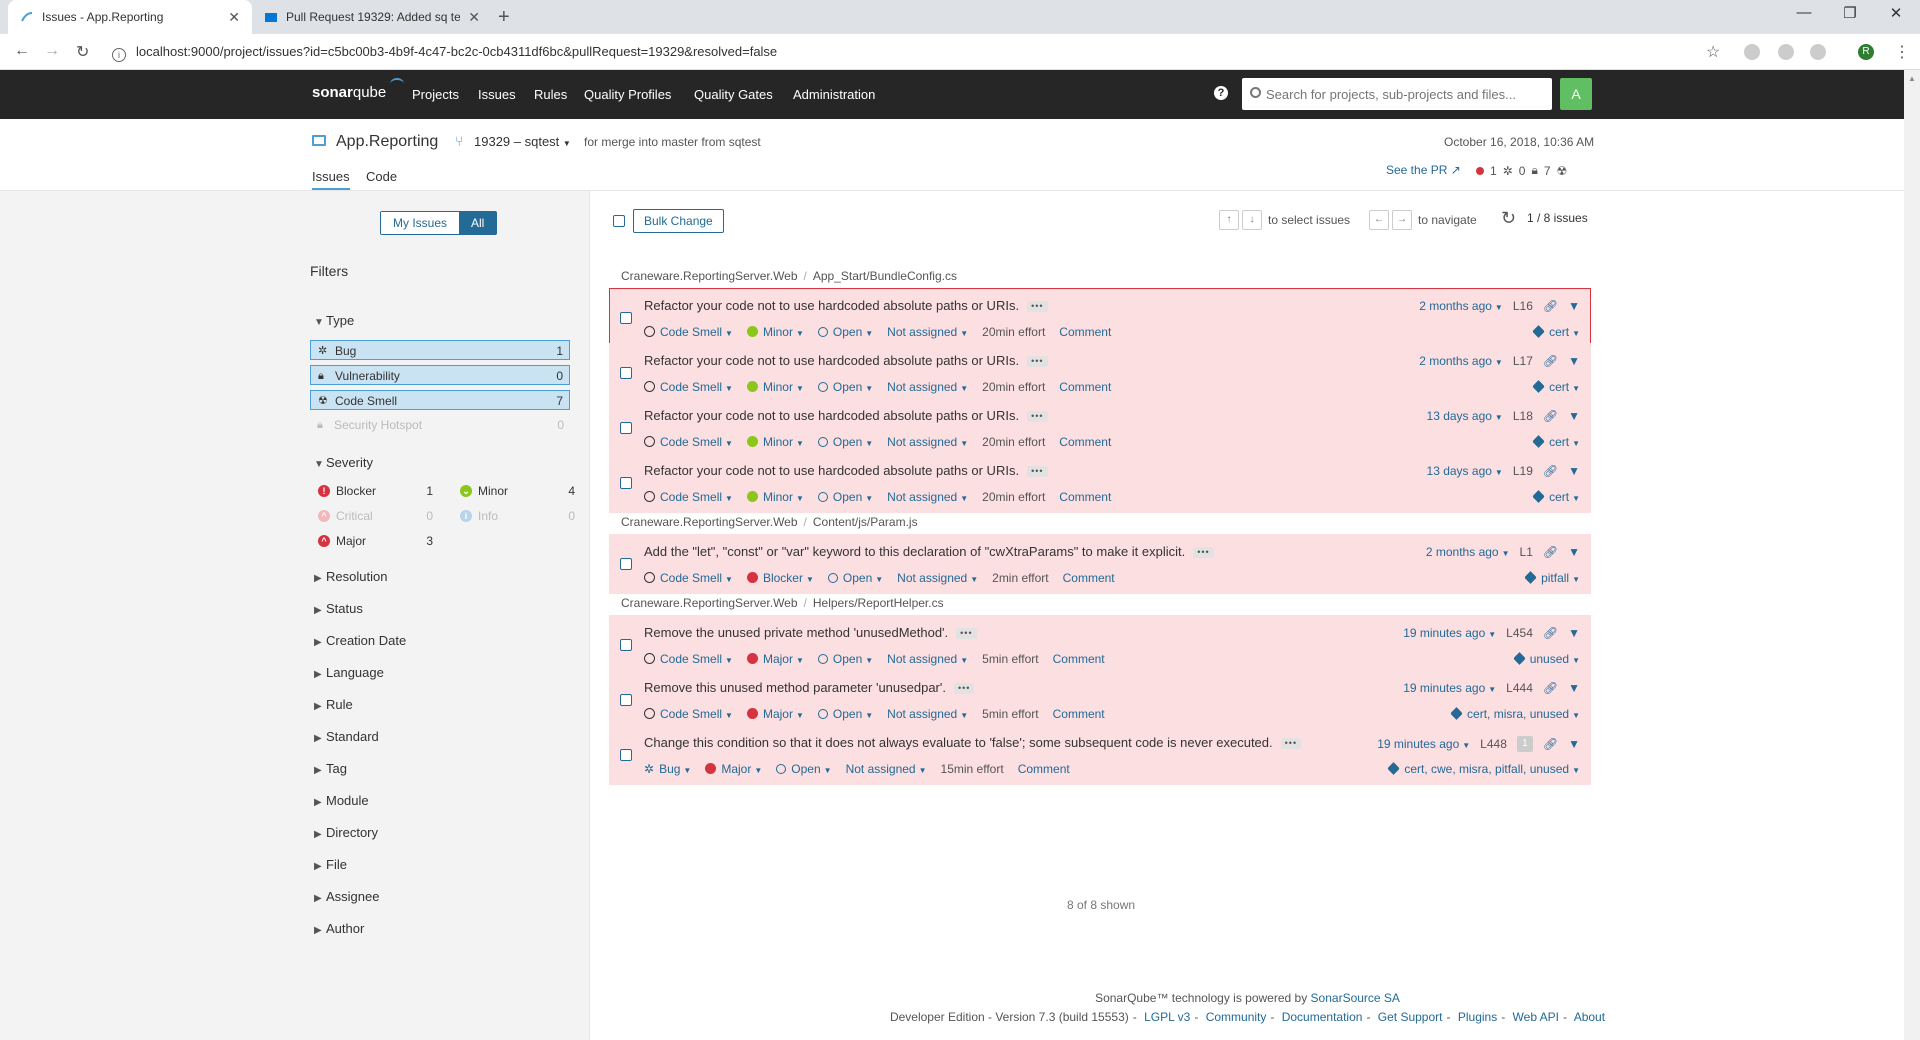  Describe the element at coordinates (346, 832) in the screenshot. I see `facet-directory: ▶ Directory` at that location.